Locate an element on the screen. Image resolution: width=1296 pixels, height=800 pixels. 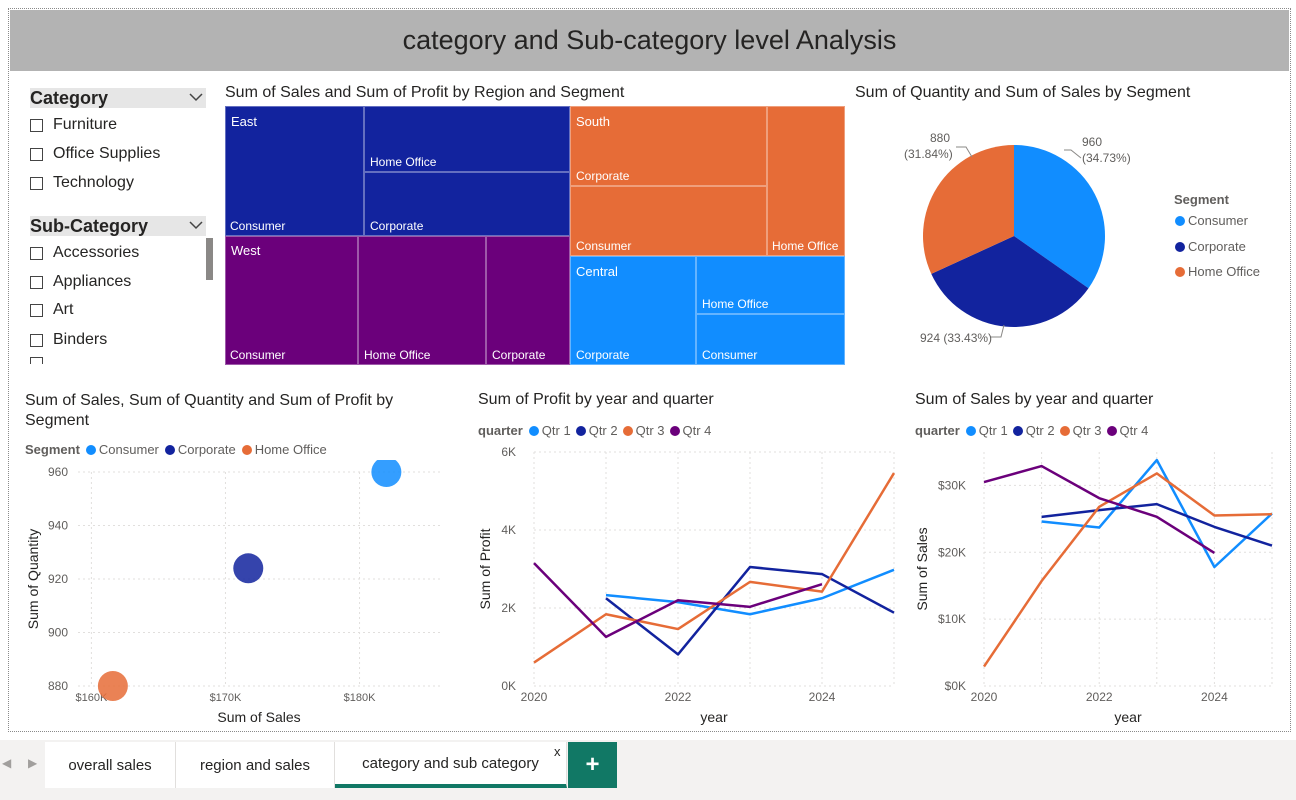
y-tick-label: 960 is located at coordinates (58, 472).